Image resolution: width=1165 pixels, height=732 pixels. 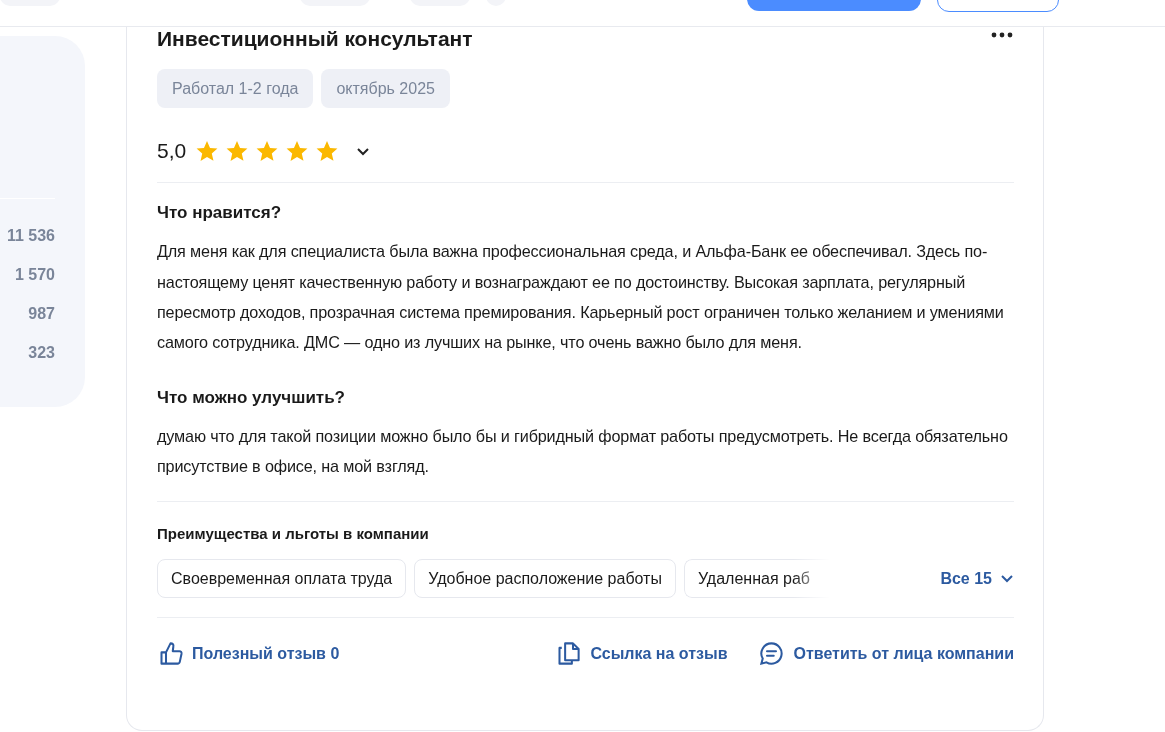 What do you see at coordinates (293, 533) in the screenshot?
I see `benefits-heading: Преимущества и льготы в компании` at bounding box center [293, 533].